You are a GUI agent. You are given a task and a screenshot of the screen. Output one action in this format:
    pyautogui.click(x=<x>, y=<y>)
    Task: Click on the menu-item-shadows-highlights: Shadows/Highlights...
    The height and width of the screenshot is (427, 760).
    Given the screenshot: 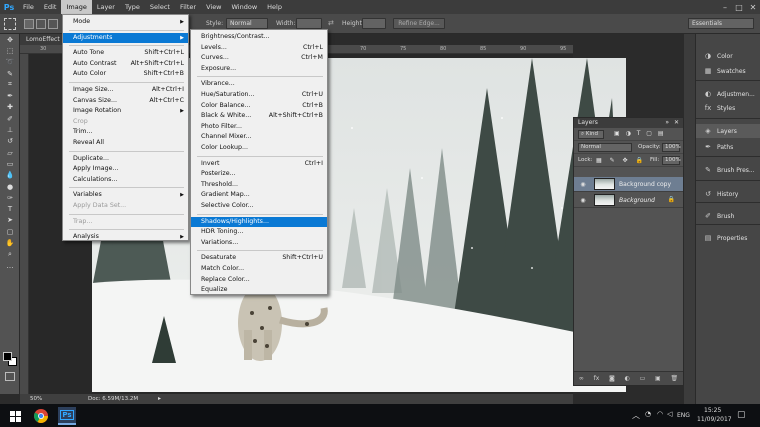 What is the action you would take?
    pyautogui.click(x=259, y=222)
    